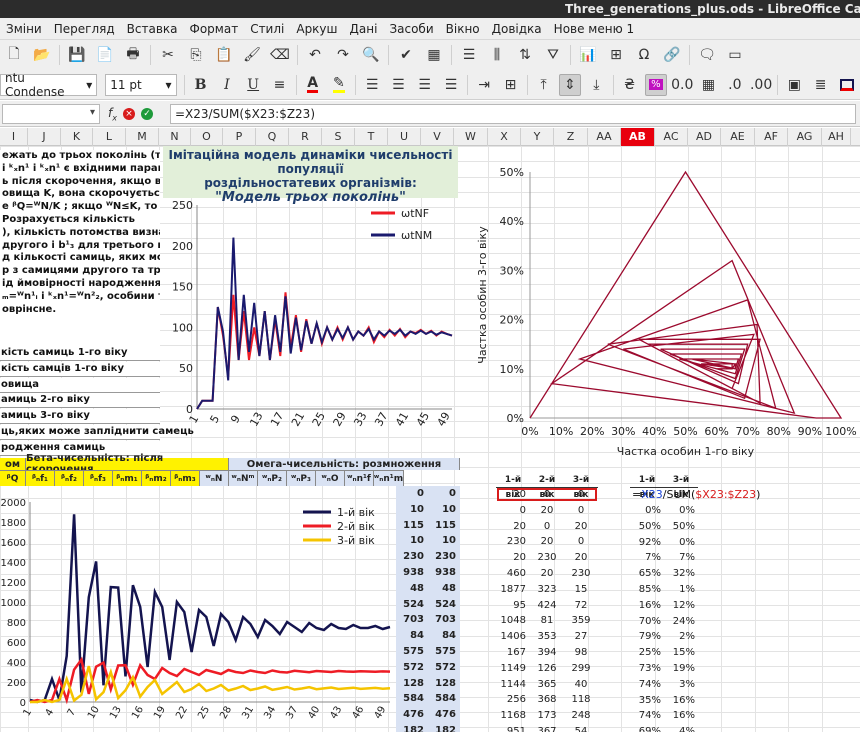  What do you see at coordinates (443, 635) in the screenshot?
I see `pair-cell: 84` at bounding box center [443, 635].